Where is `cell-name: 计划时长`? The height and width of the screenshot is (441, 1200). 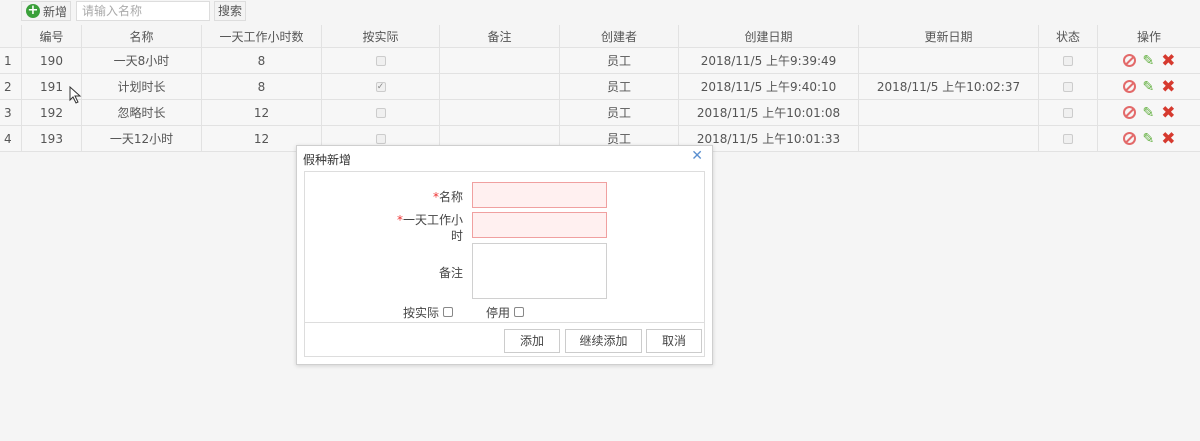
cell-name: 计划时长 is located at coordinates (141, 86).